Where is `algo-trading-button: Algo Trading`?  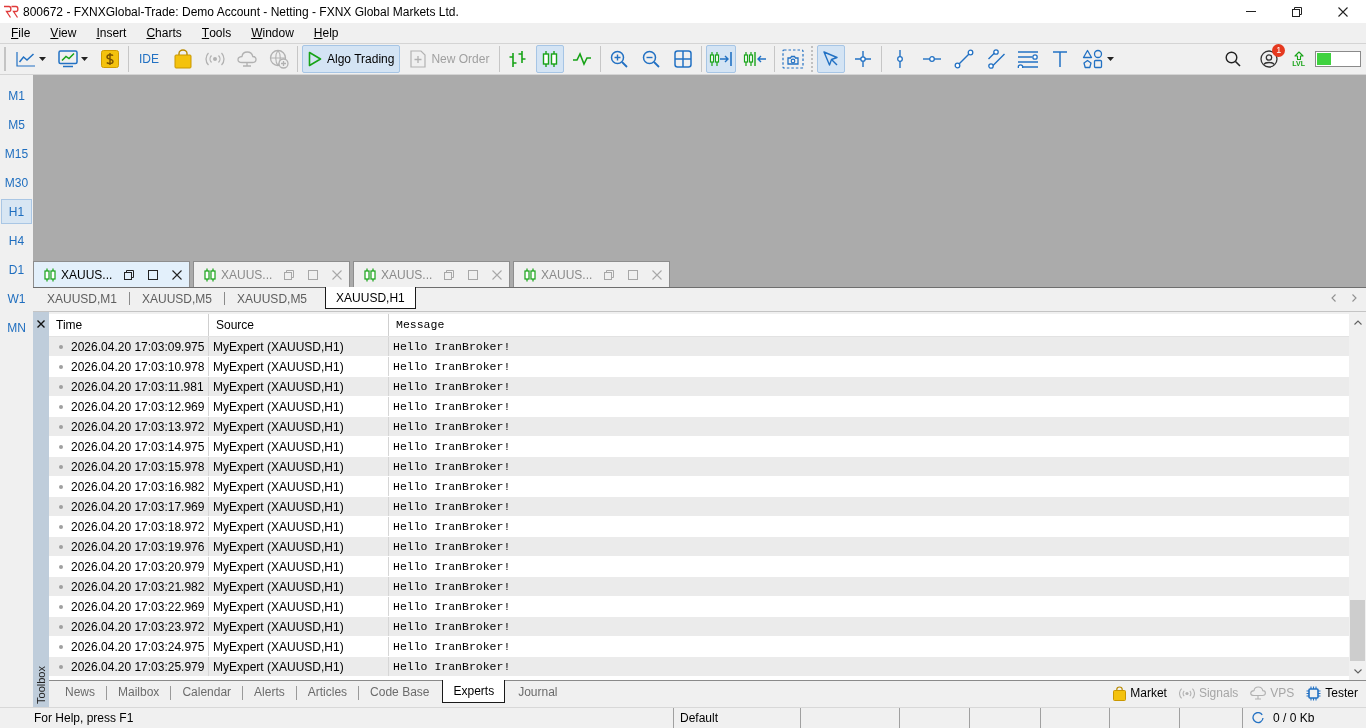 algo-trading-button: Algo Trading is located at coordinates (351, 59).